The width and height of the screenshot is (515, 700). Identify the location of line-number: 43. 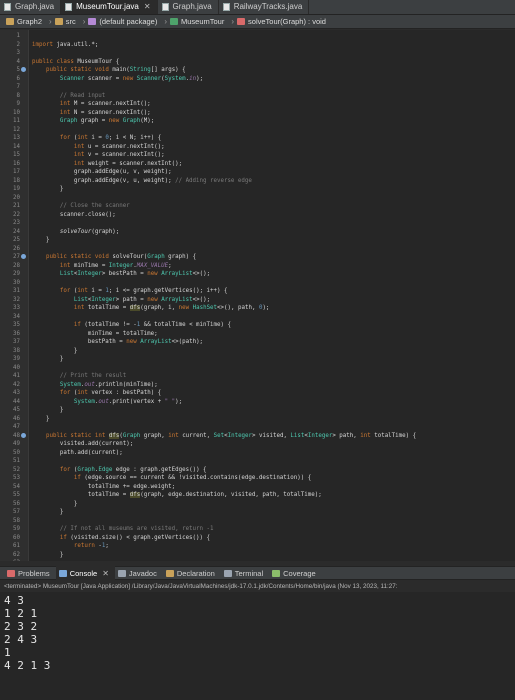
(16, 393).